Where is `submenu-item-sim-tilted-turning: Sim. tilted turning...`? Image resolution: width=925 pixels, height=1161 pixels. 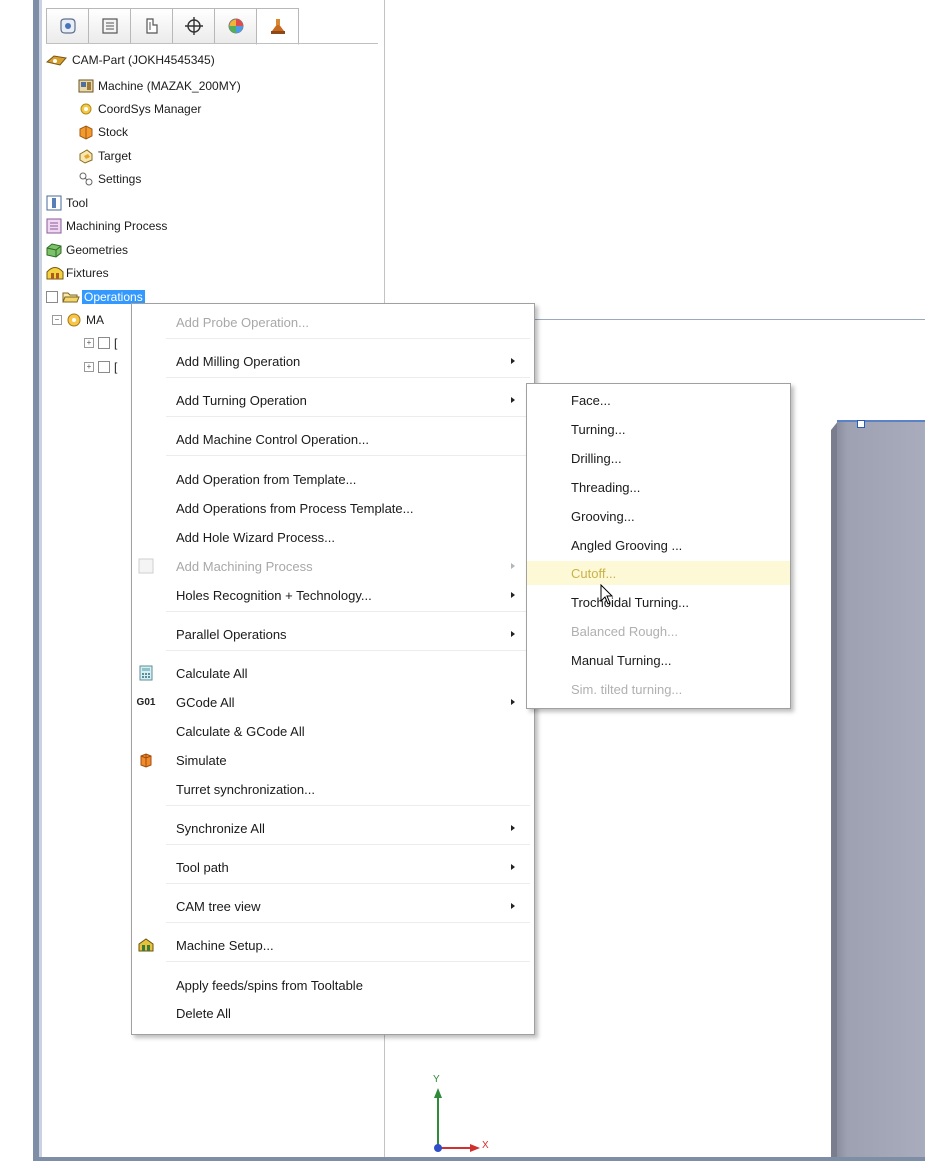
submenu-item-sim-tilted-turning: Sim. tilted turning... is located at coordinates (658, 689).